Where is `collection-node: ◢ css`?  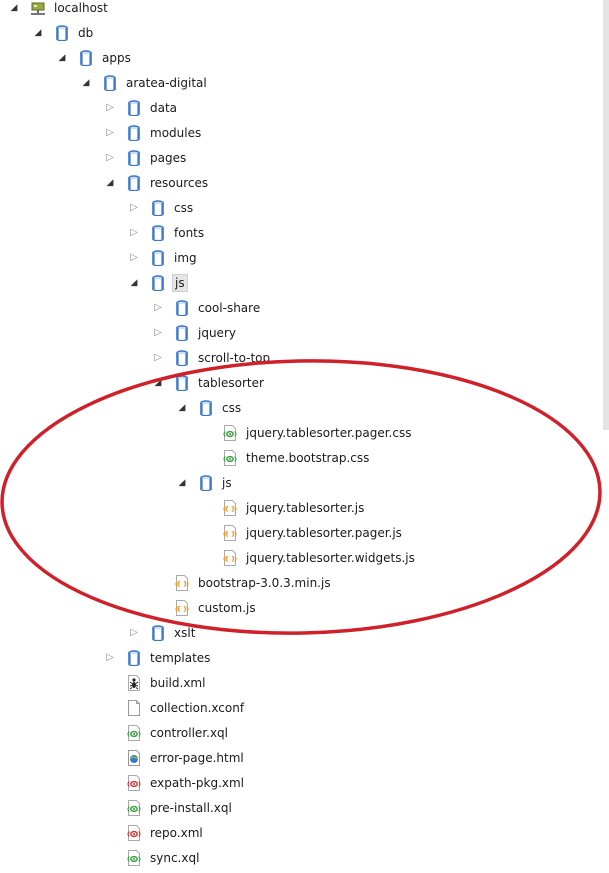 collection-node: ◢ css is located at coordinates (209, 407).